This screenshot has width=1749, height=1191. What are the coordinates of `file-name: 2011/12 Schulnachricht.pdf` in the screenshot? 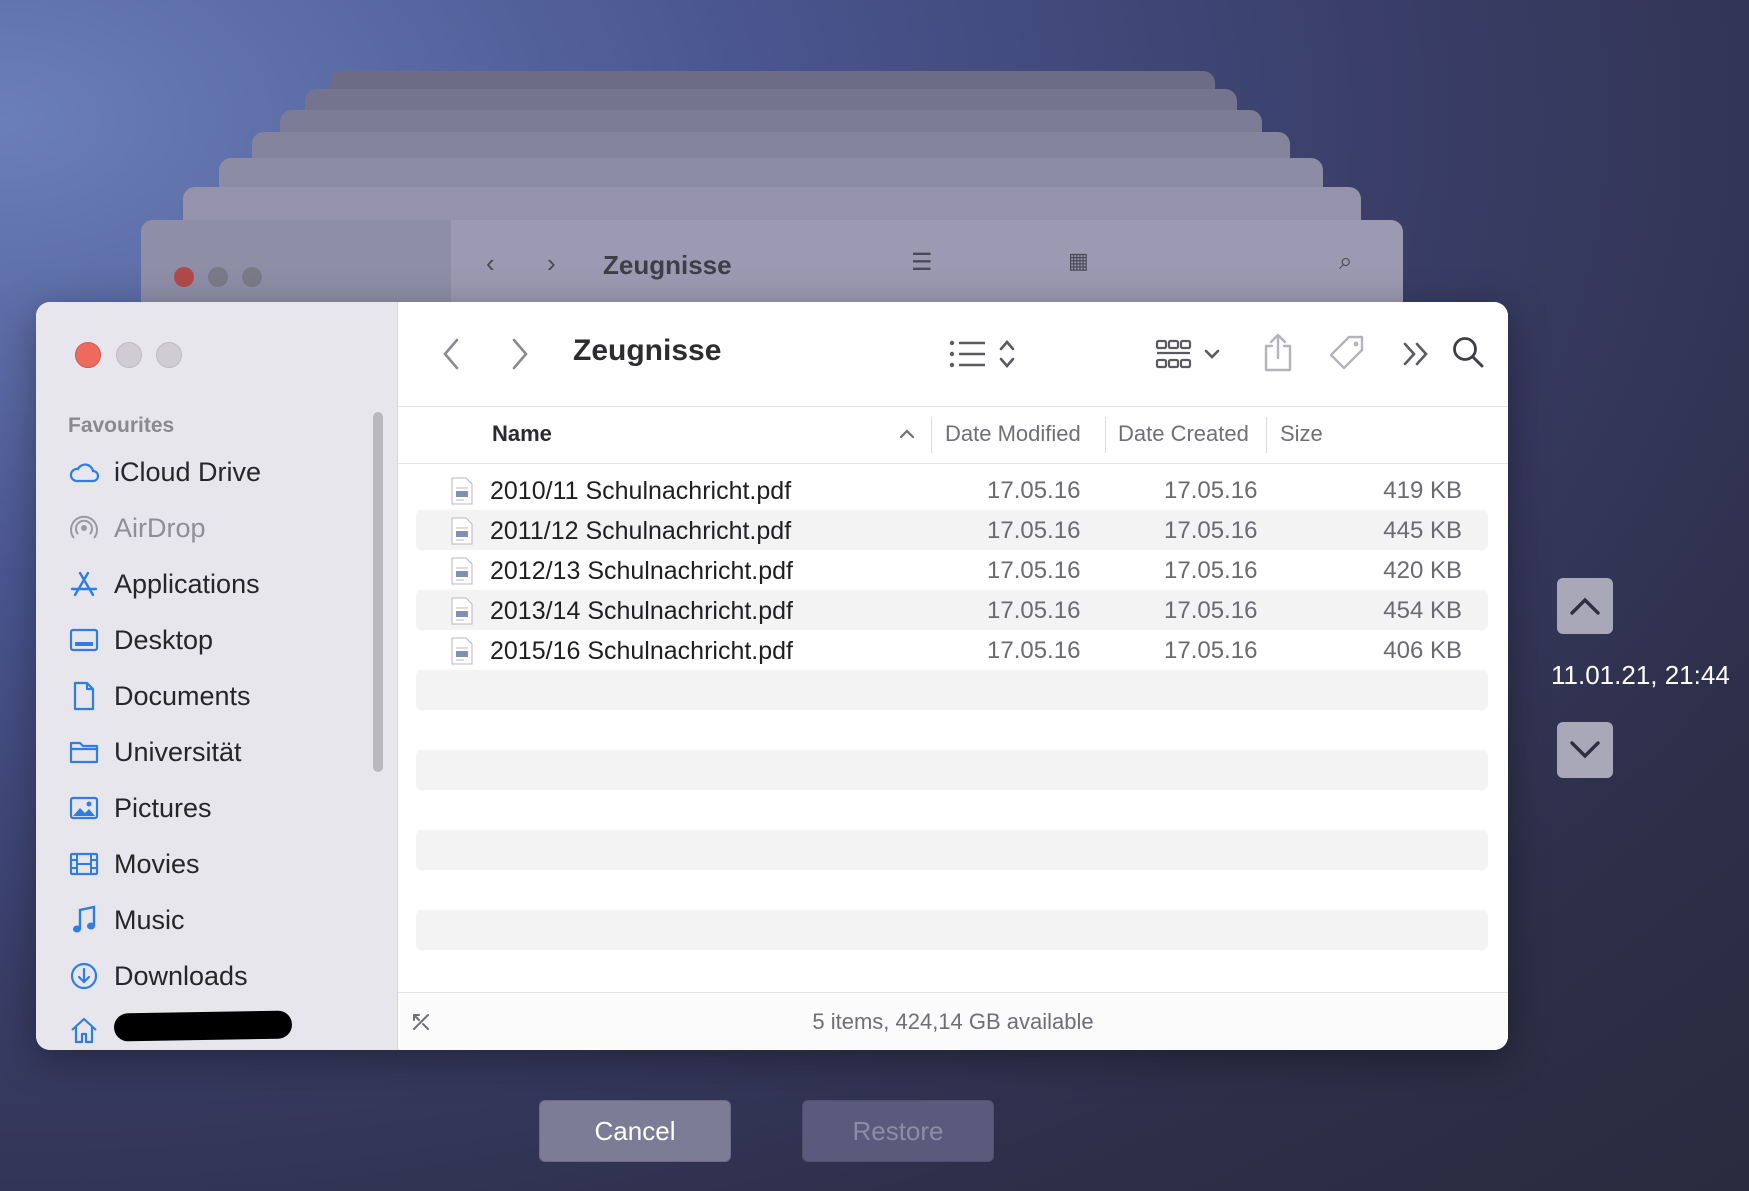 It's located at (641, 531).